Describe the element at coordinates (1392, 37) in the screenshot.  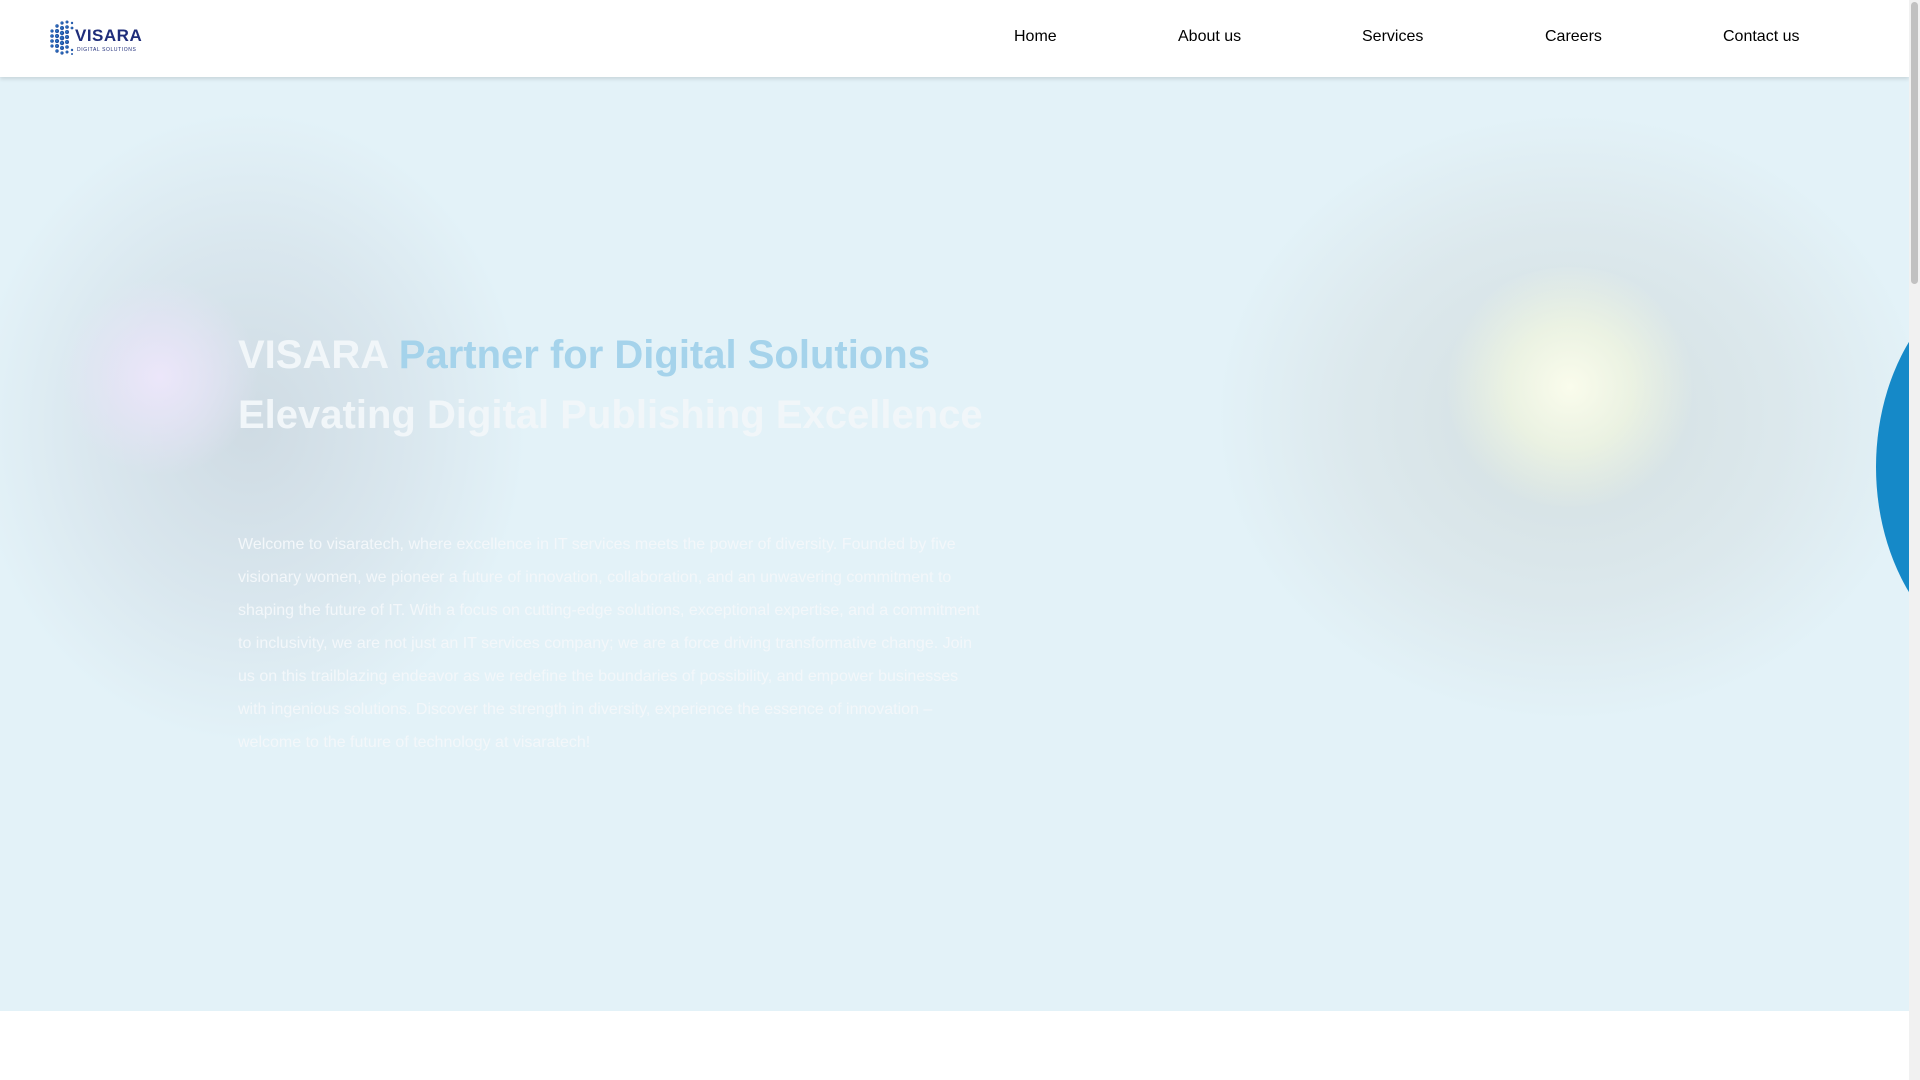
I see `nav-services: Services` at that location.